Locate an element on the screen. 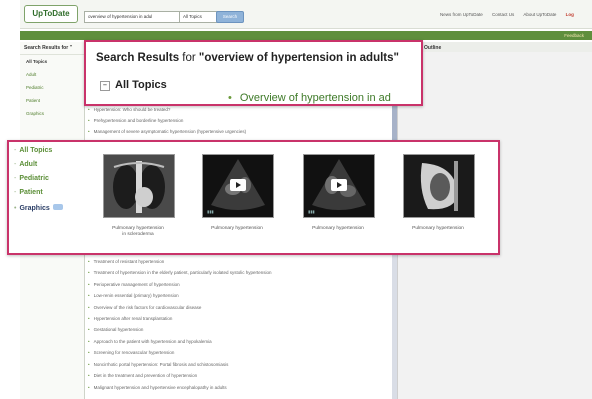 The image size is (592, 399). filter-label: Patient is located at coordinates (31, 192).